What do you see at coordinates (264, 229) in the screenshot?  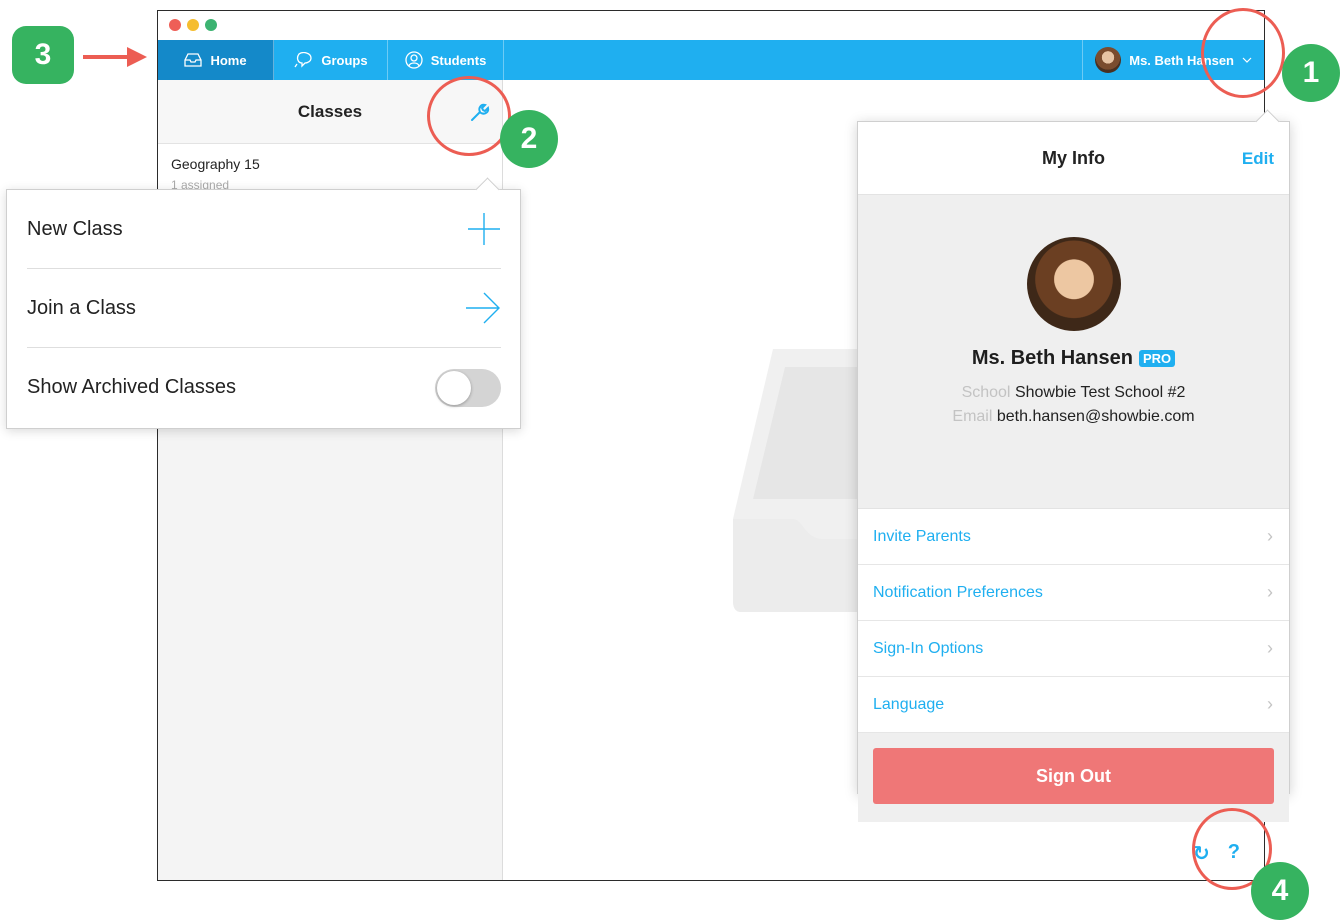 I see `new-class-button: New Class` at bounding box center [264, 229].